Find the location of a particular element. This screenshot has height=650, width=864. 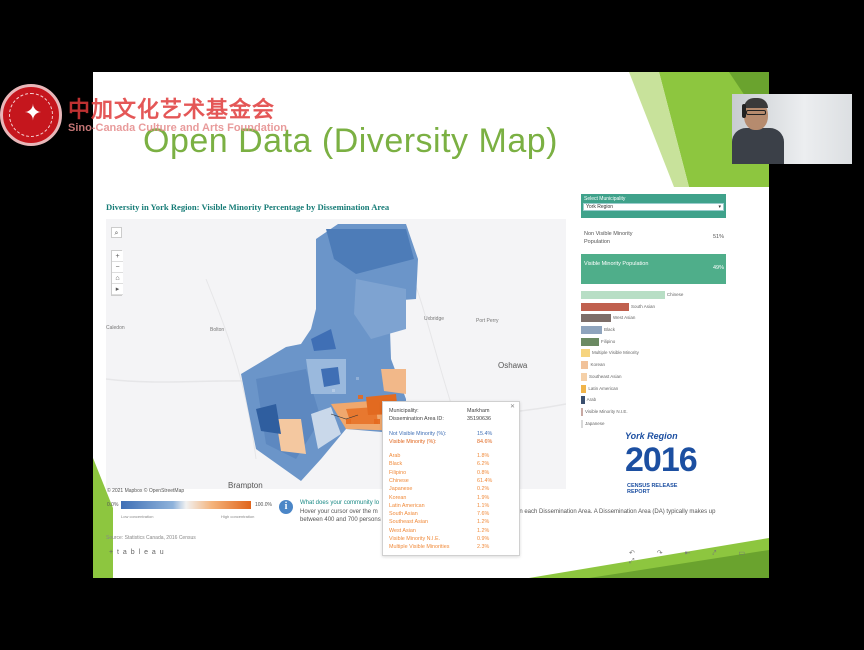

legend-max: 100.0% is located at coordinates (263, 505).